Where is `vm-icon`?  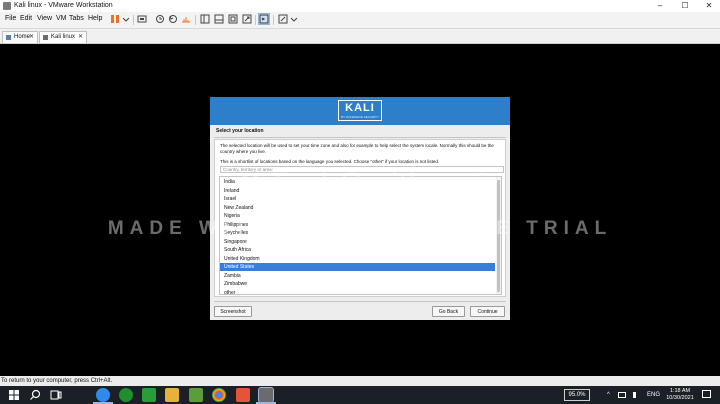 vm-icon is located at coordinates (45, 37).